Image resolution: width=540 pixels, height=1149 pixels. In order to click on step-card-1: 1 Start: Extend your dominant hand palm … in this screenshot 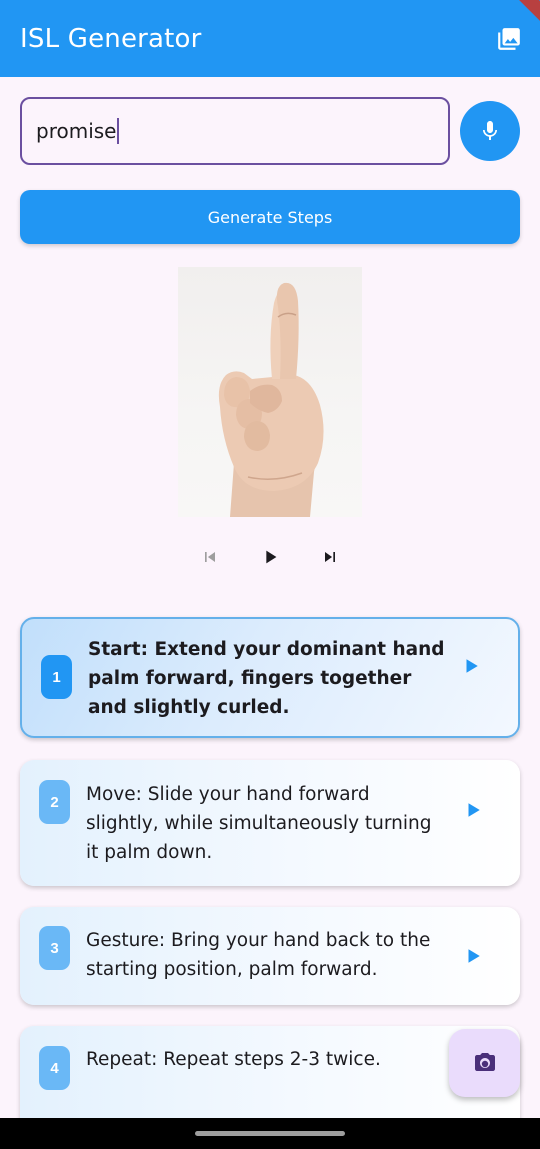, I will do `click(270, 677)`.